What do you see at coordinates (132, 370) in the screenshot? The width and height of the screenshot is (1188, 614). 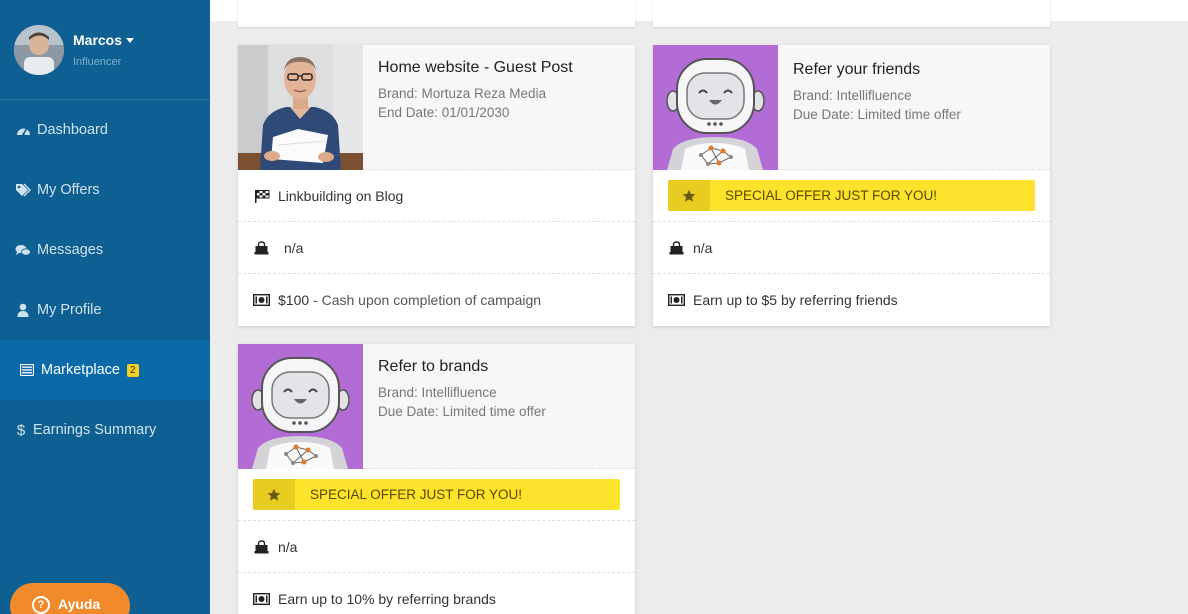 I see `marketplace-badge: 2` at bounding box center [132, 370].